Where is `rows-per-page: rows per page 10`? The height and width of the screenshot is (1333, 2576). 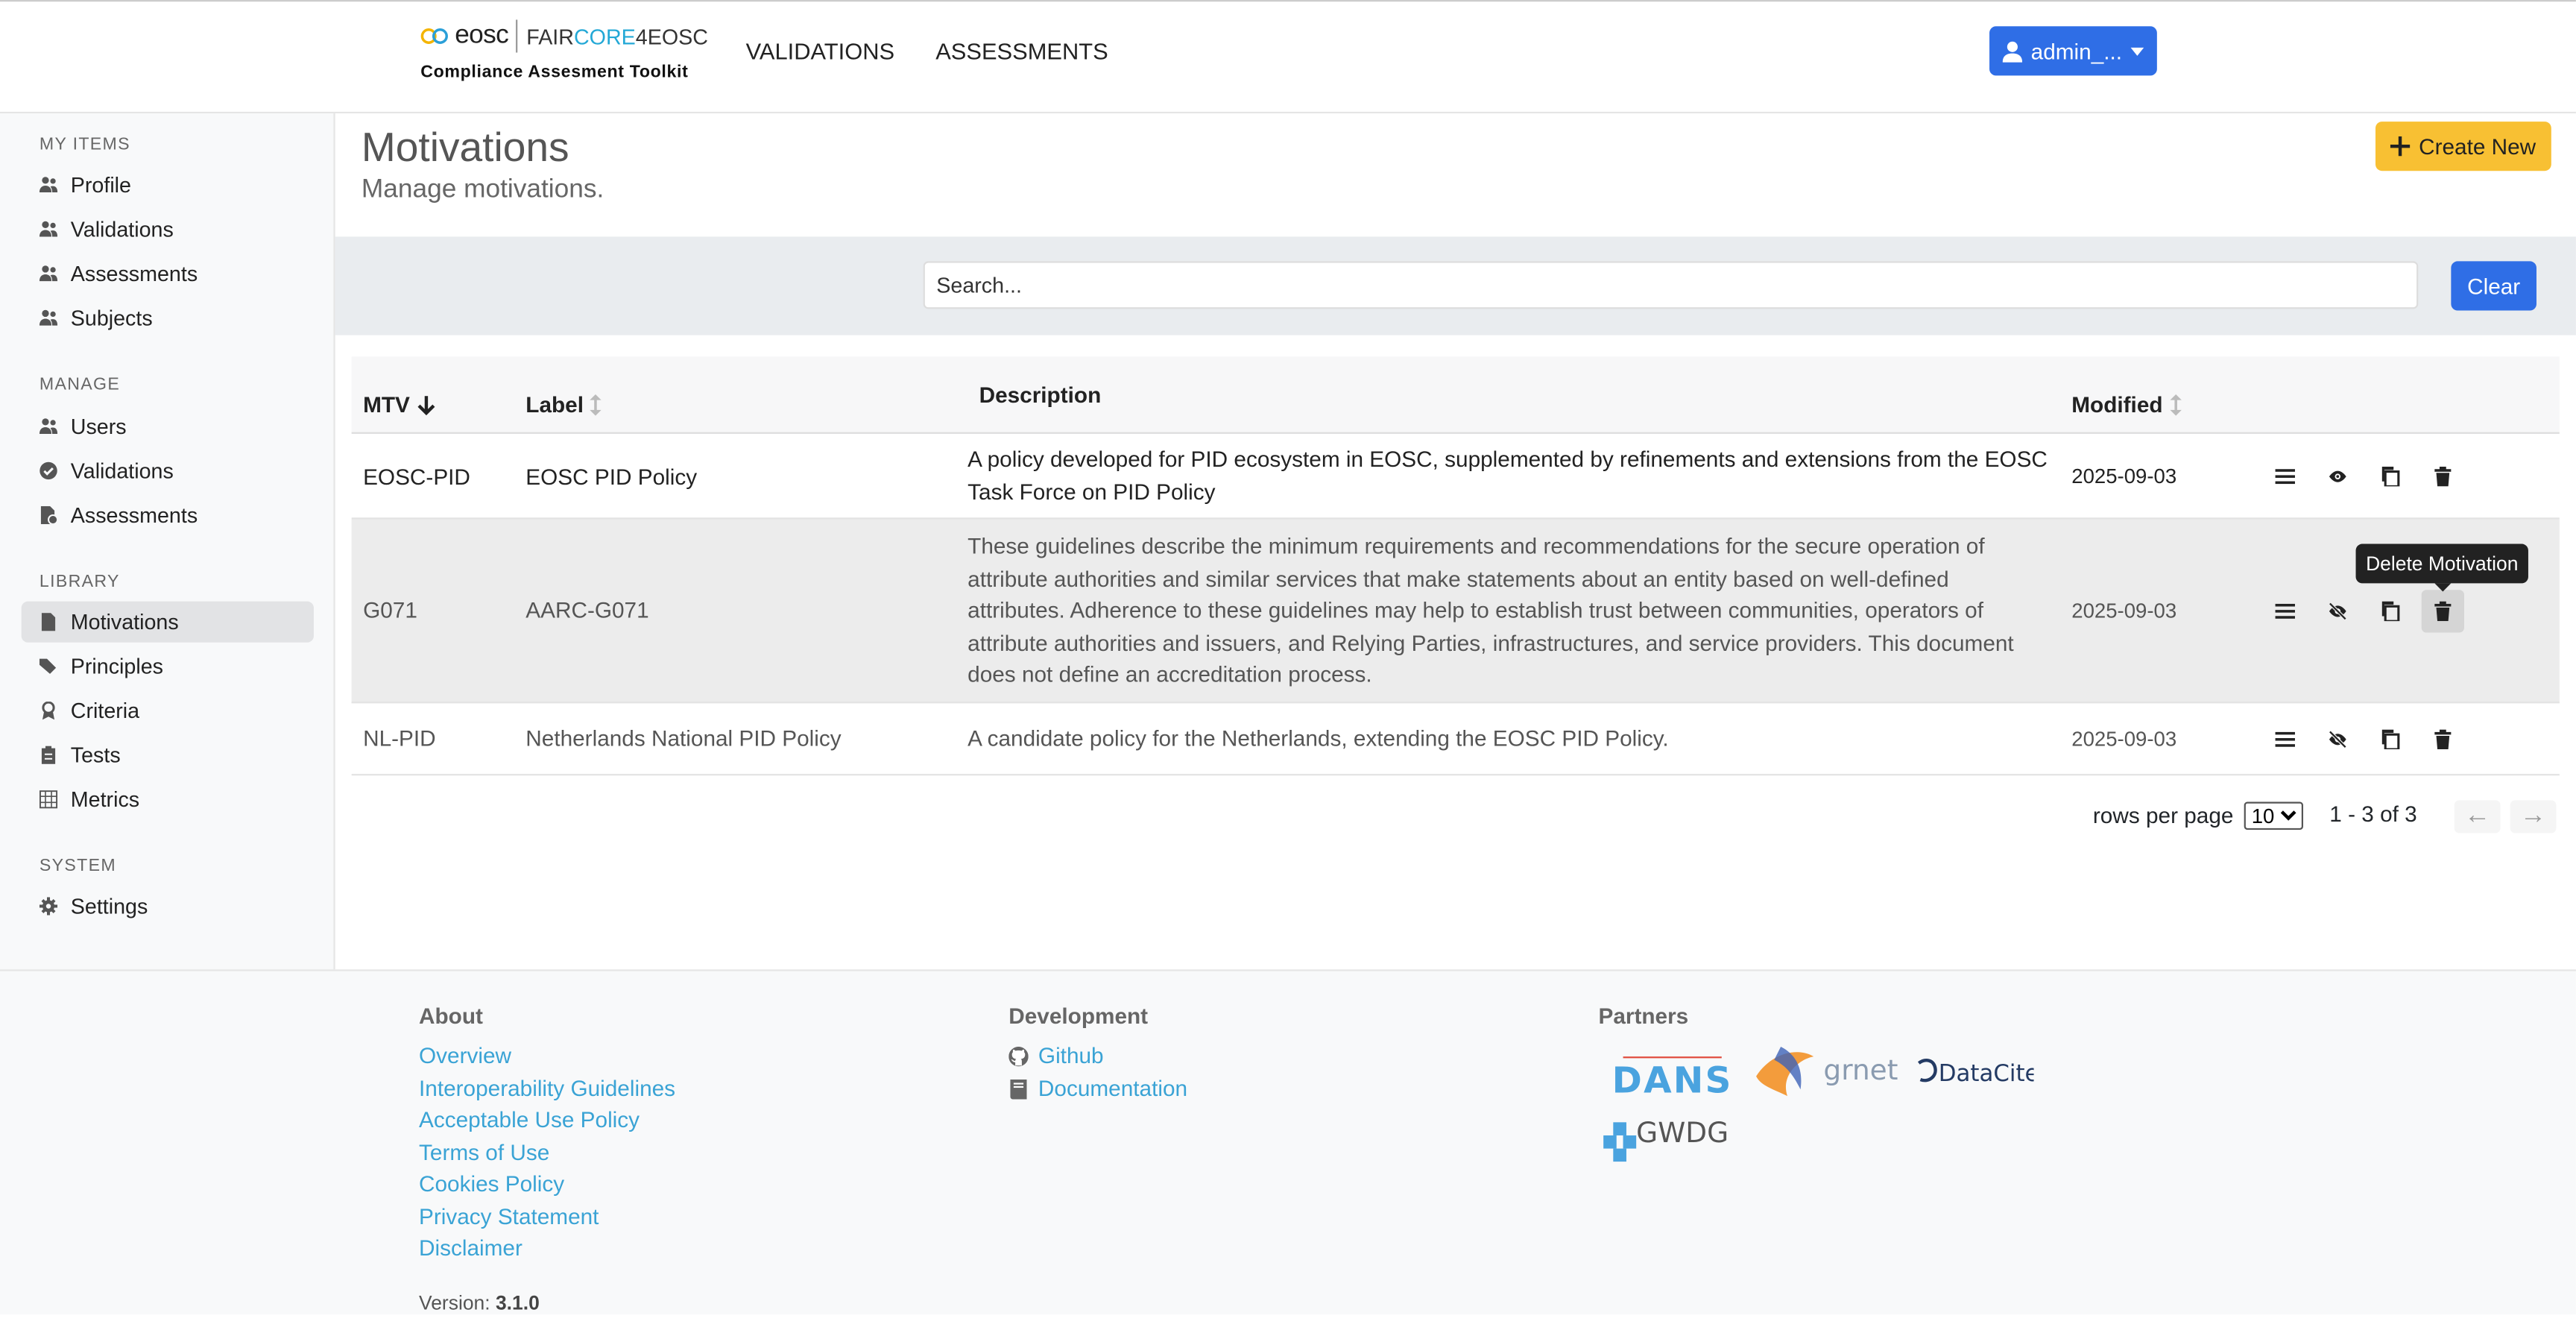 rows-per-page: rows per page 10 is located at coordinates (2198, 816).